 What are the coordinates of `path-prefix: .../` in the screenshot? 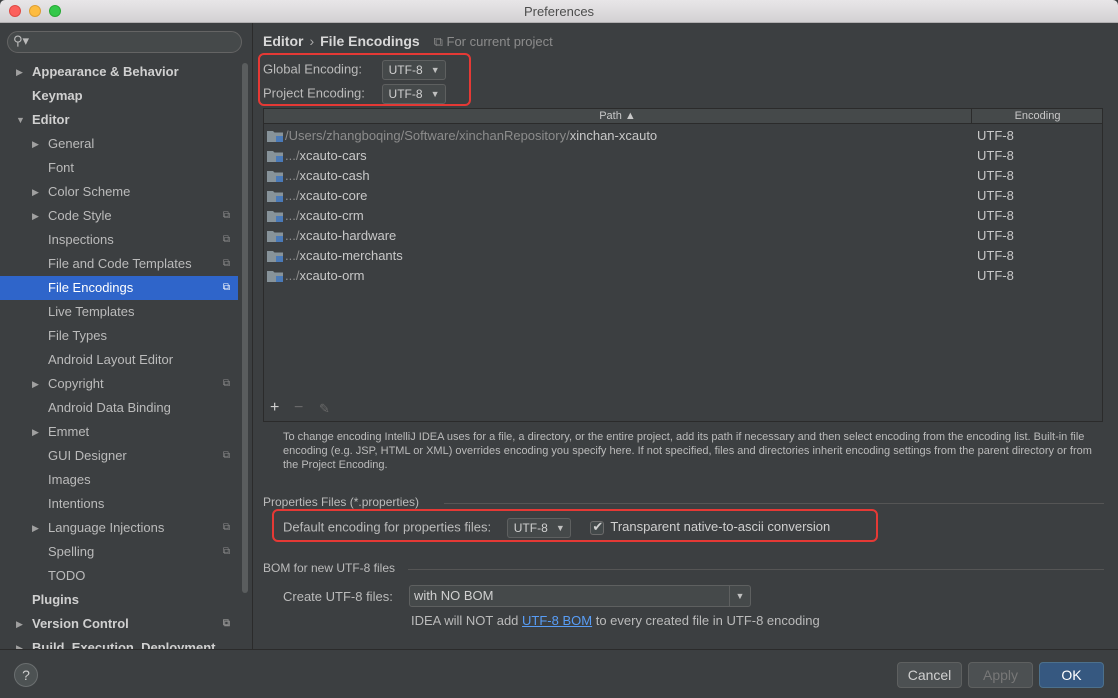 It's located at (292, 275).